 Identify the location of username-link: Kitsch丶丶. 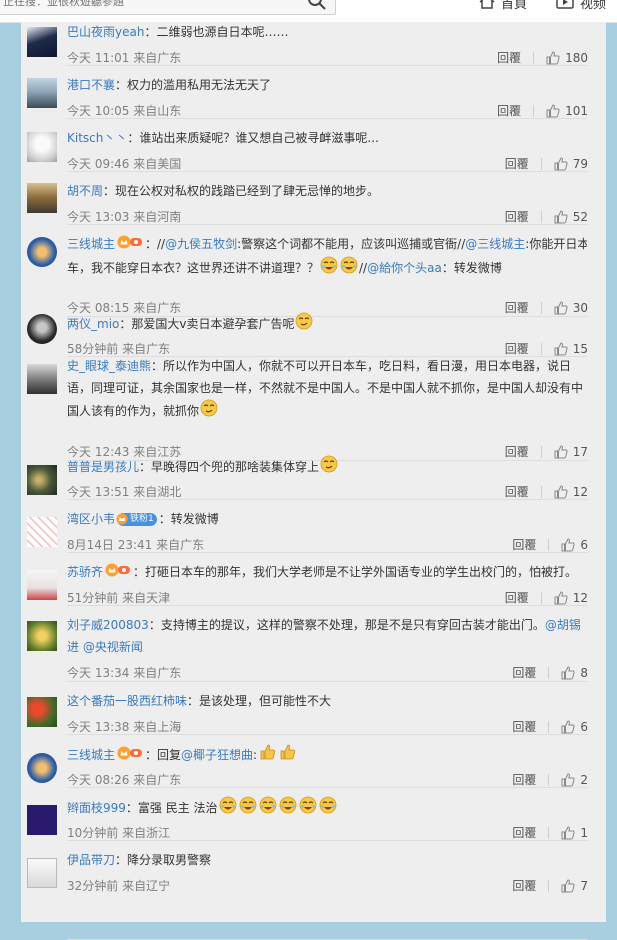
(97, 138).